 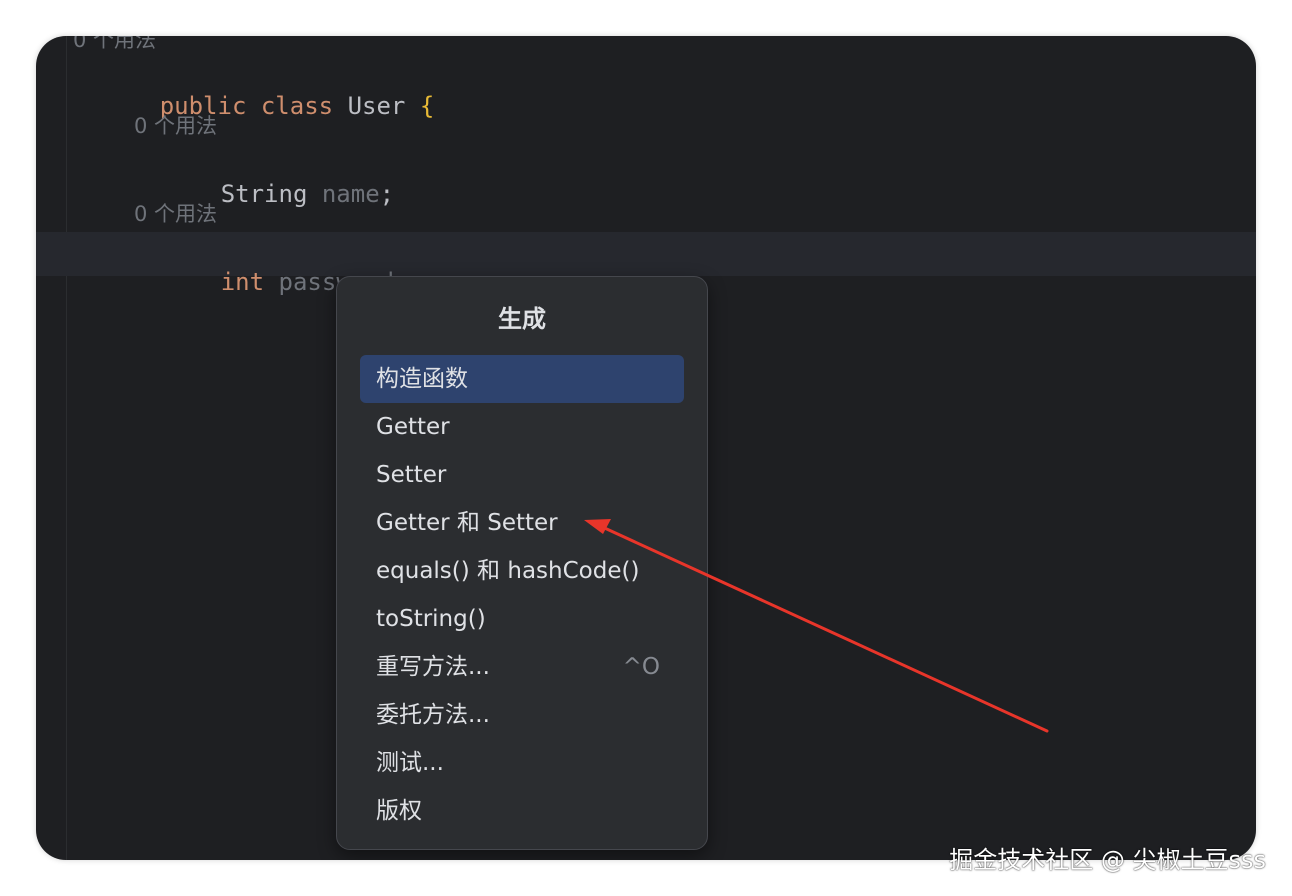 What do you see at coordinates (522, 475) in the screenshot?
I see `menu-item-setter: Setter` at bounding box center [522, 475].